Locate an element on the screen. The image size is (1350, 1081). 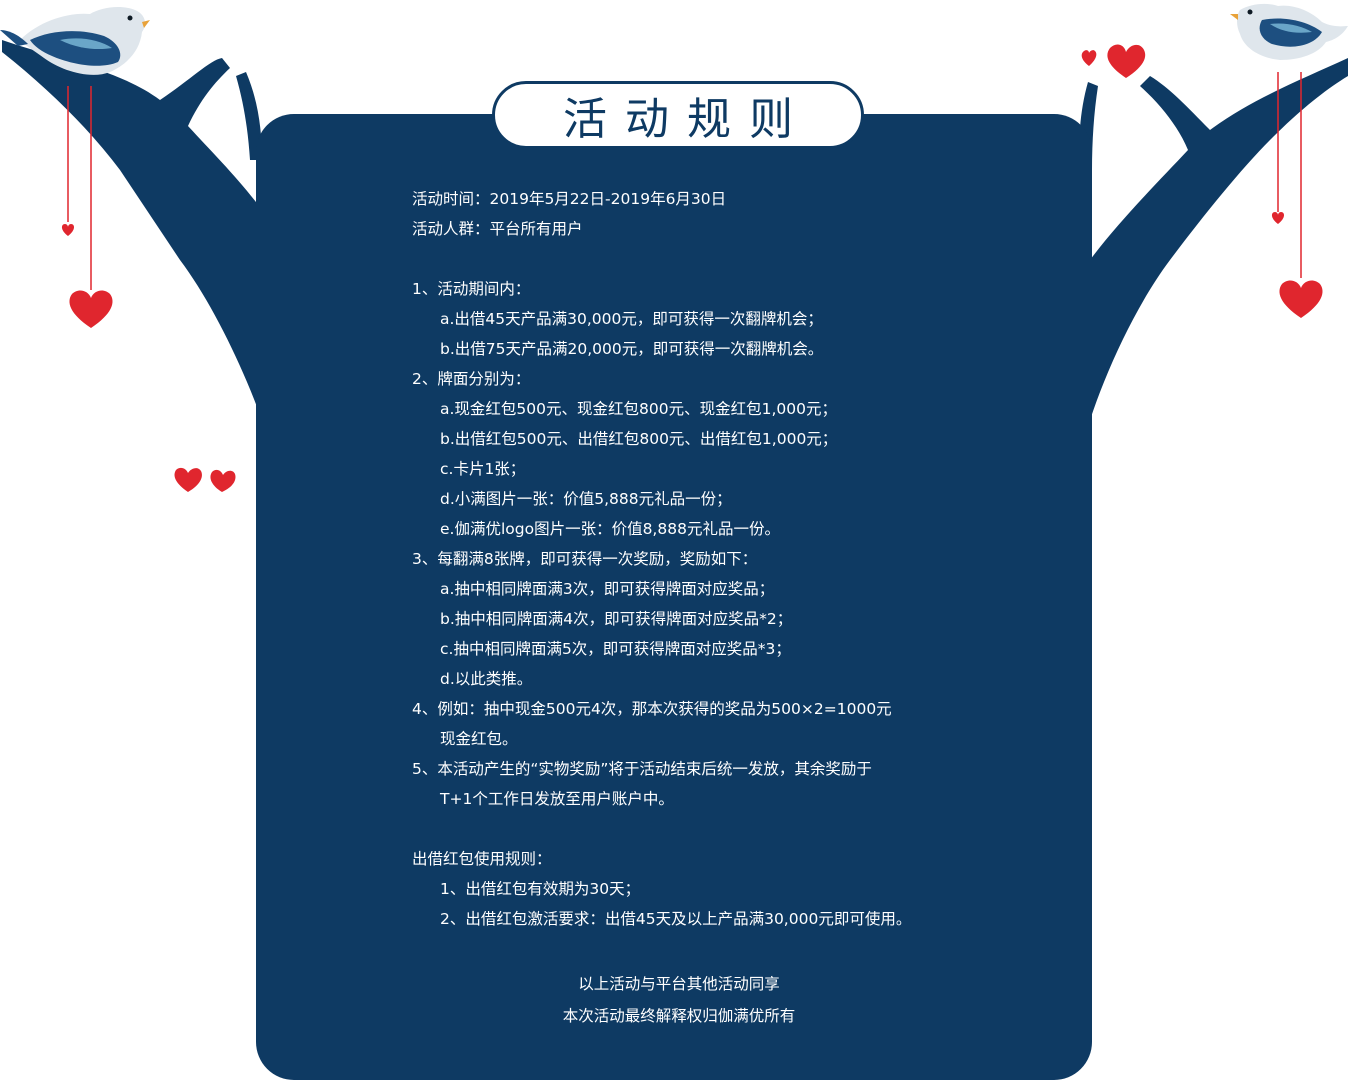
loan-rule-item: 2、出借红包激活要求：出借45天及以上产品满30,000元即可使用。 is located at coordinates (676, 919).